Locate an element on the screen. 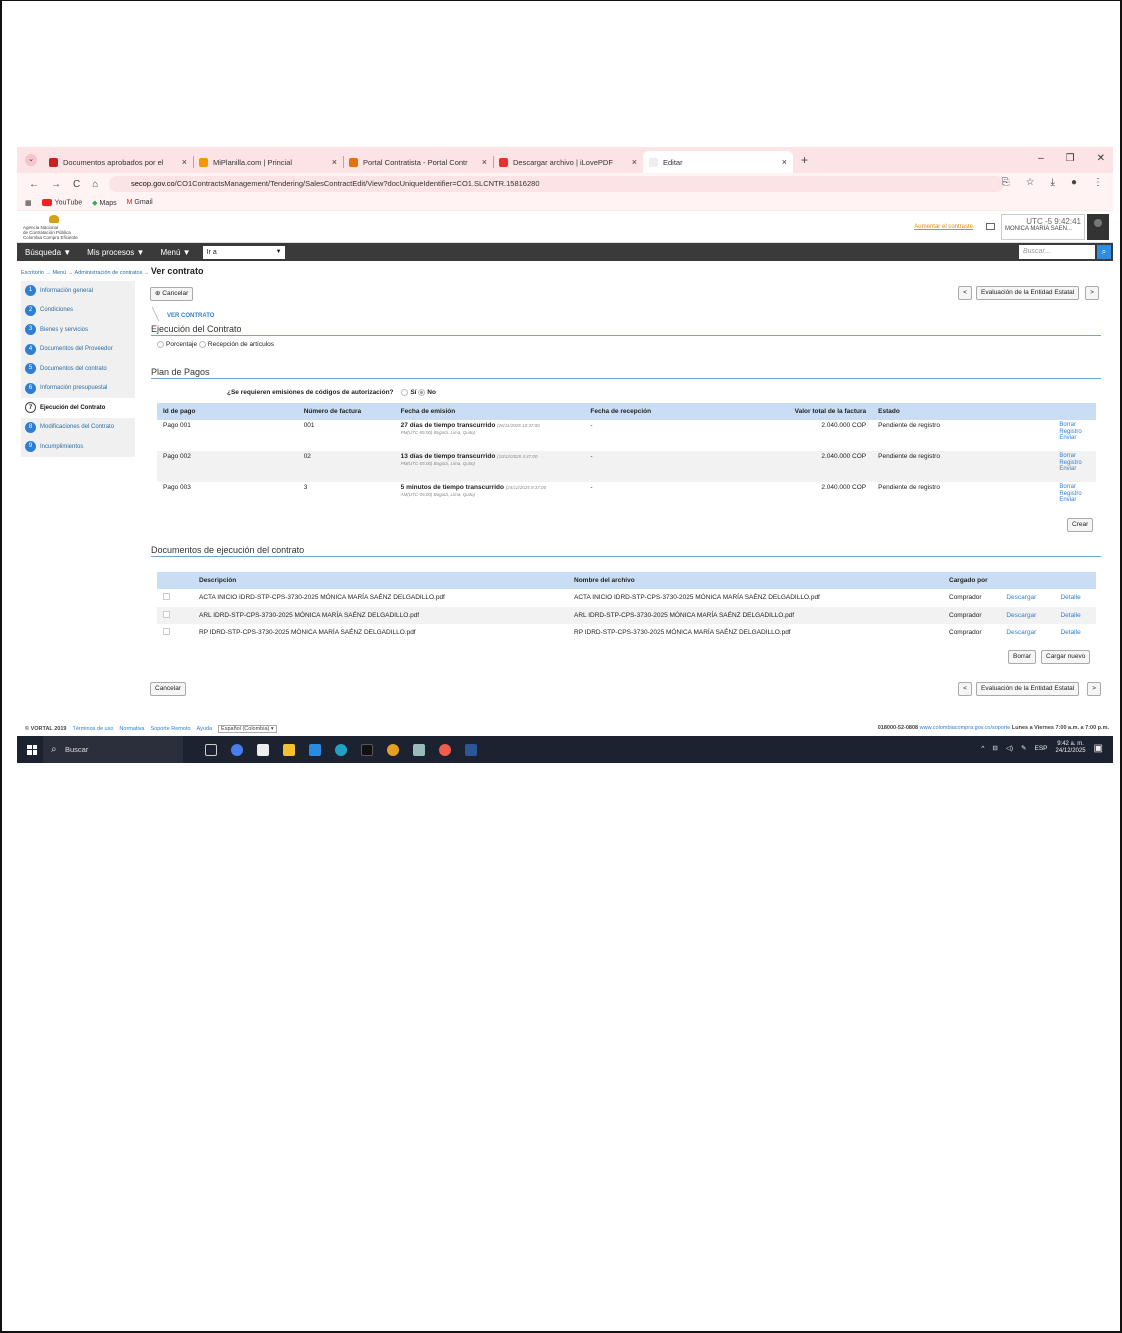 This screenshot has width=1122, height=1333. taskbar-clock: 9:42 a. m. 24/12/2025 is located at coordinates (1071, 748).